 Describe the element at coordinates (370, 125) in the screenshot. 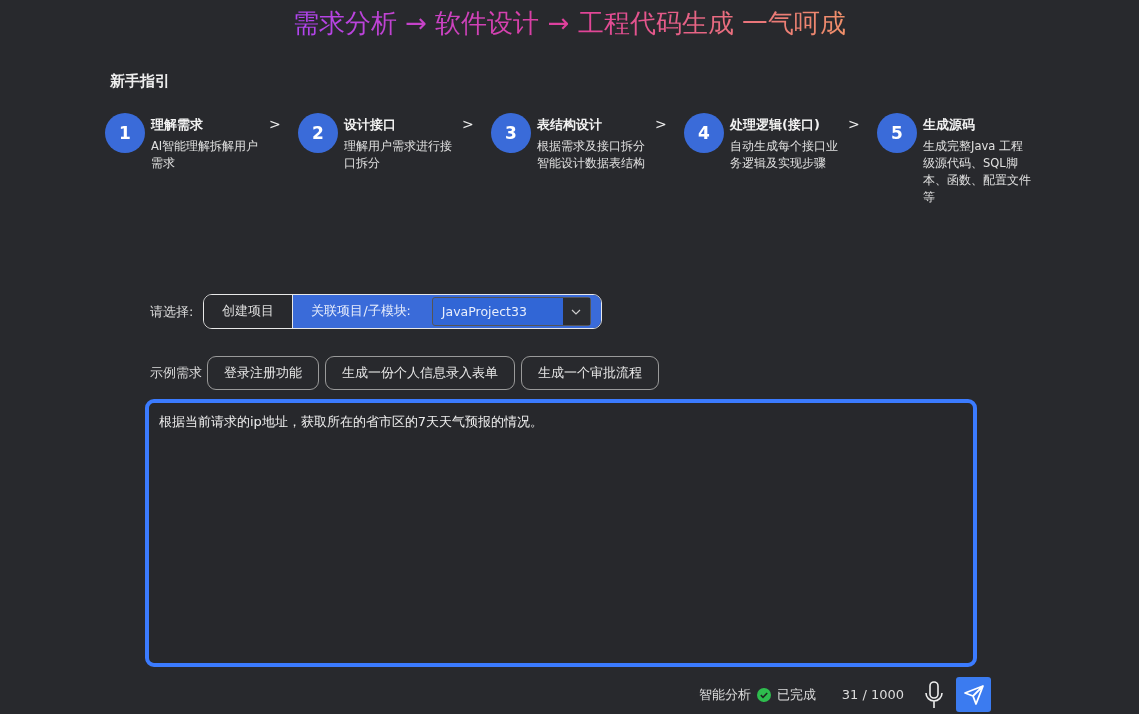

I see `step-title: 设计接口` at that location.